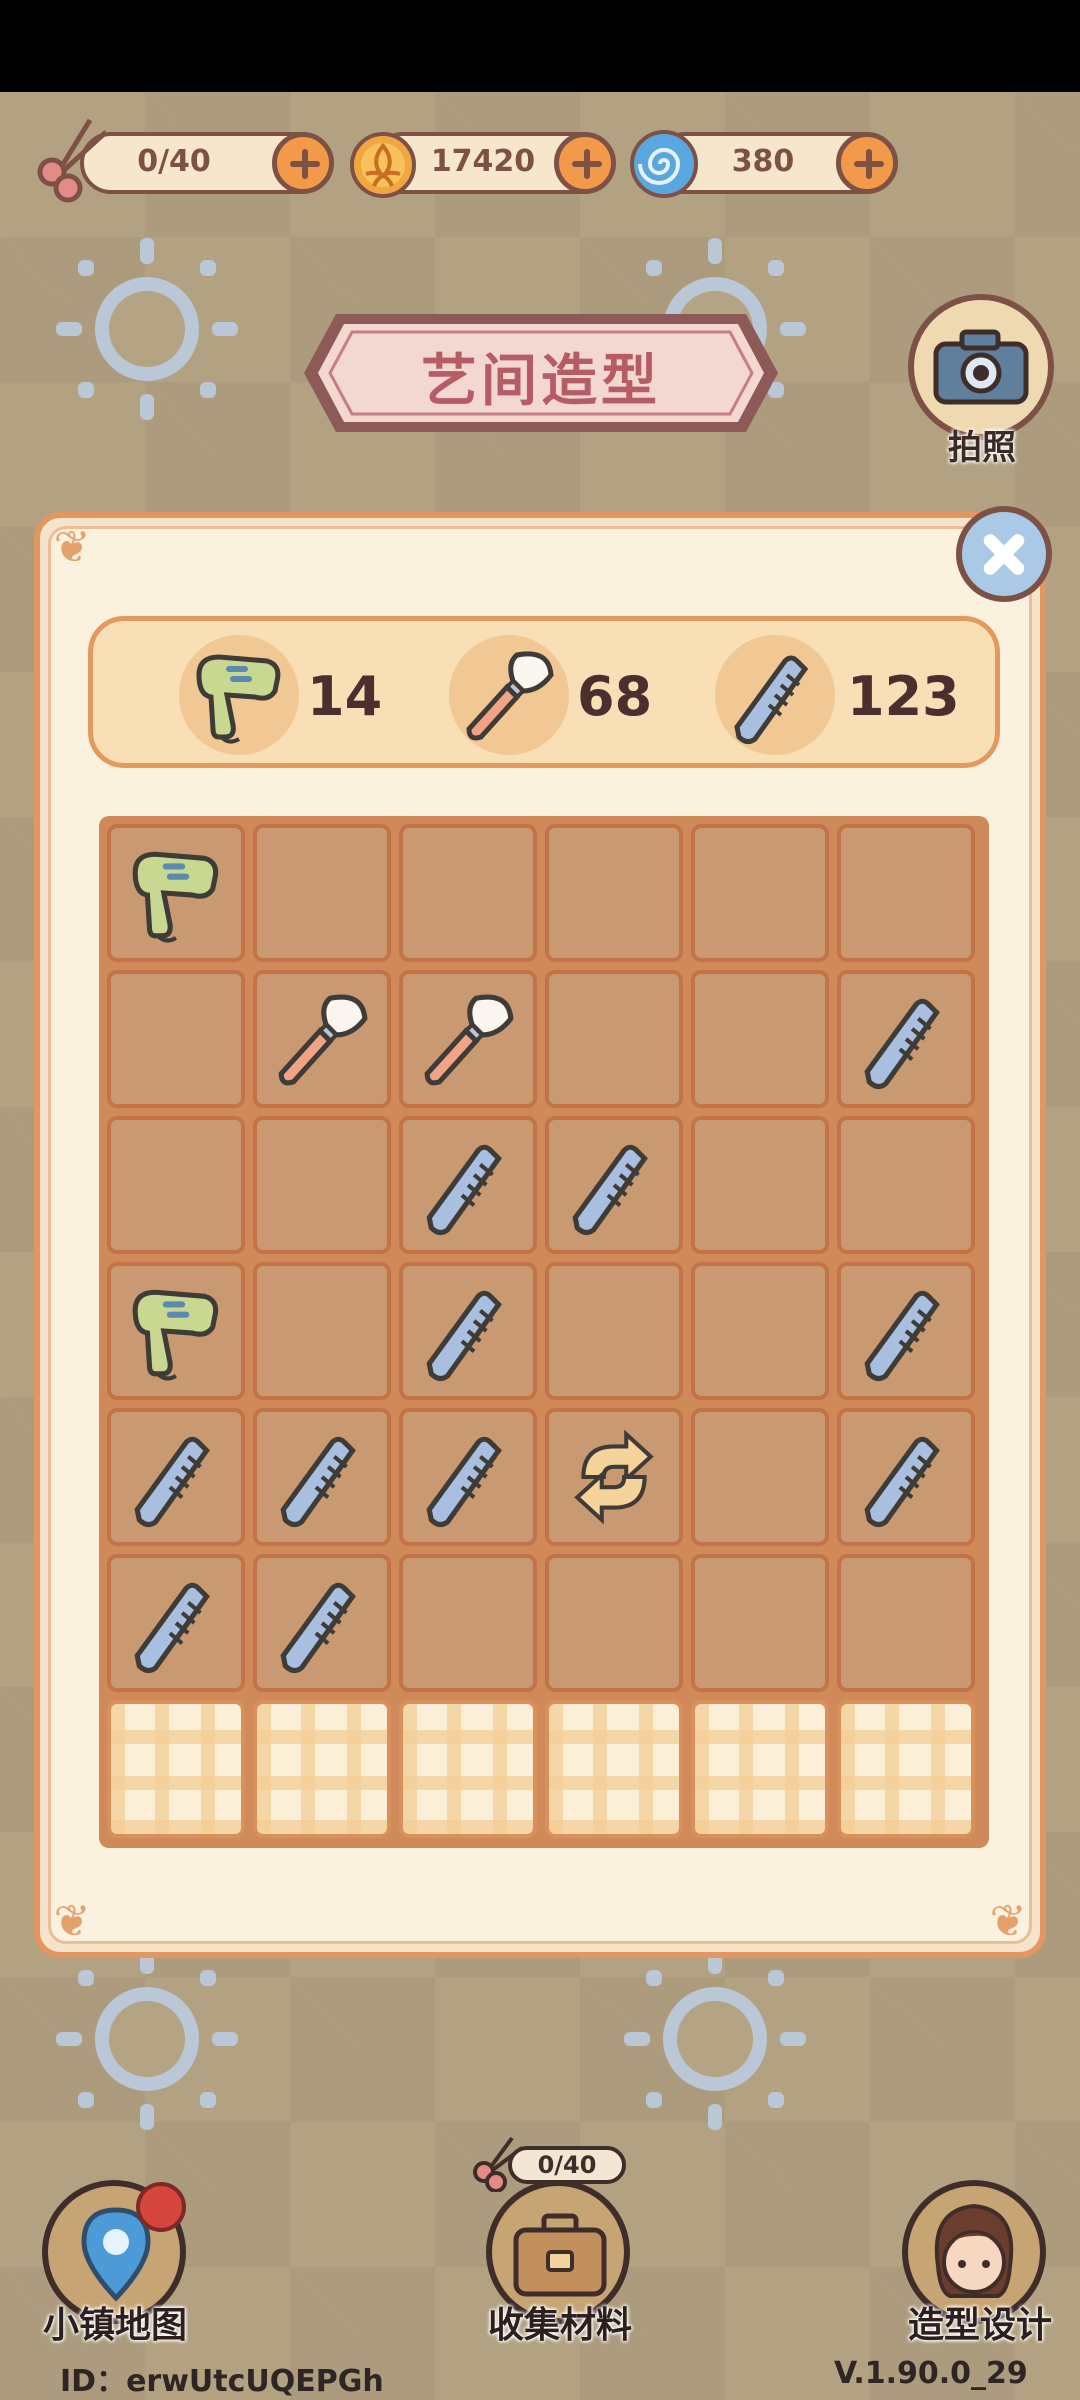 The width and height of the screenshot is (1080, 2400). Describe the element at coordinates (664, 164) in the screenshot. I see `spiral-gem-icon` at that location.